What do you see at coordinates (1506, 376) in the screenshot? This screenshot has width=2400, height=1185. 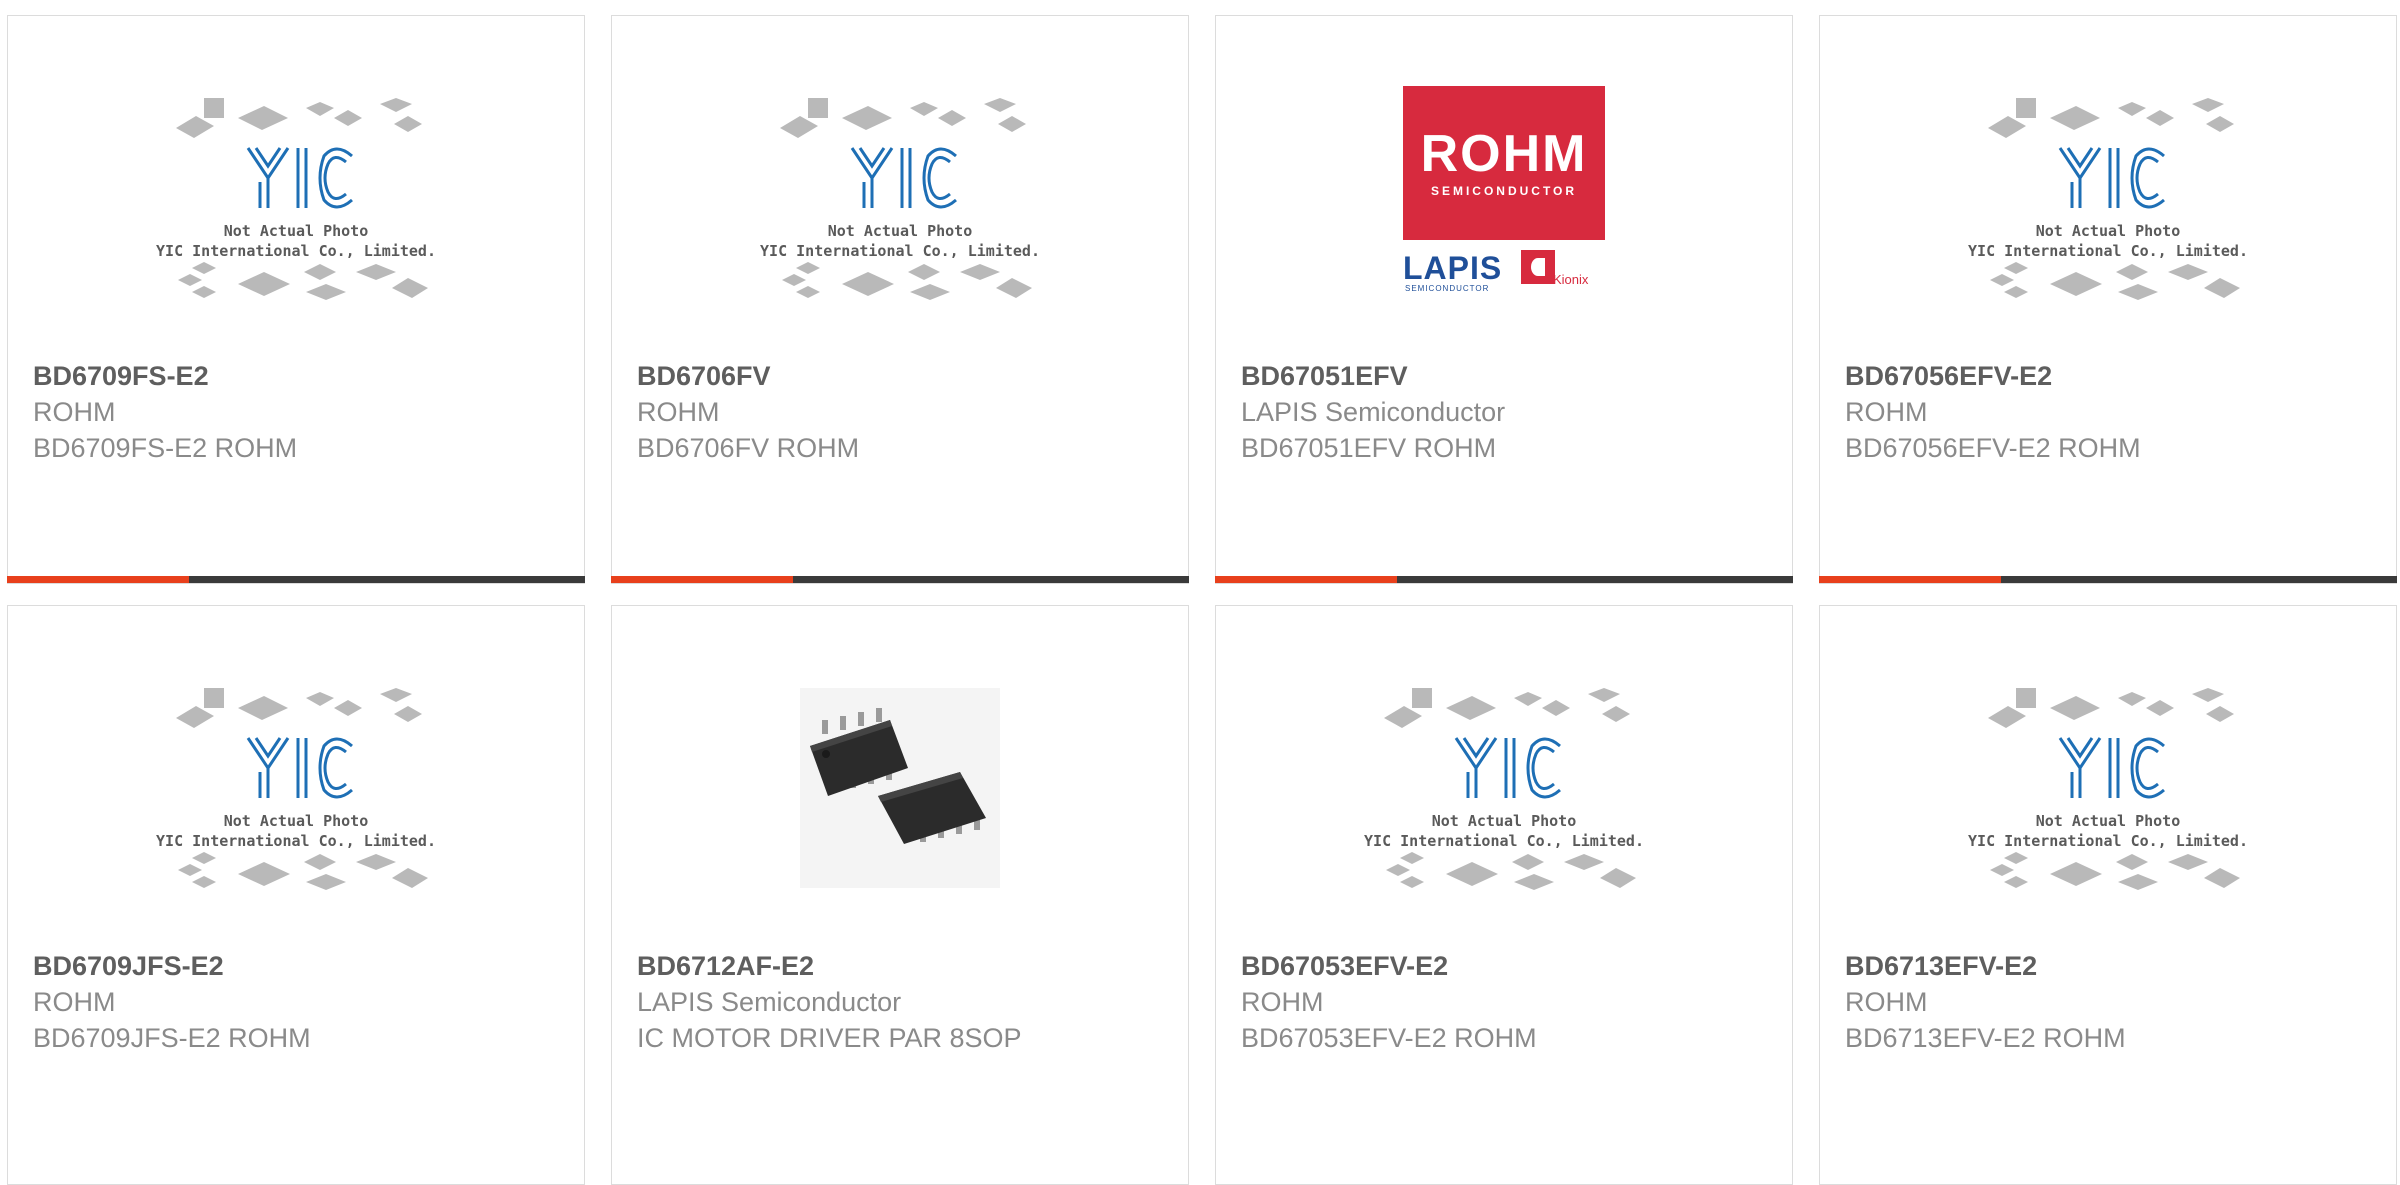 I see `part-number: BD67051EFV` at bounding box center [1506, 376].